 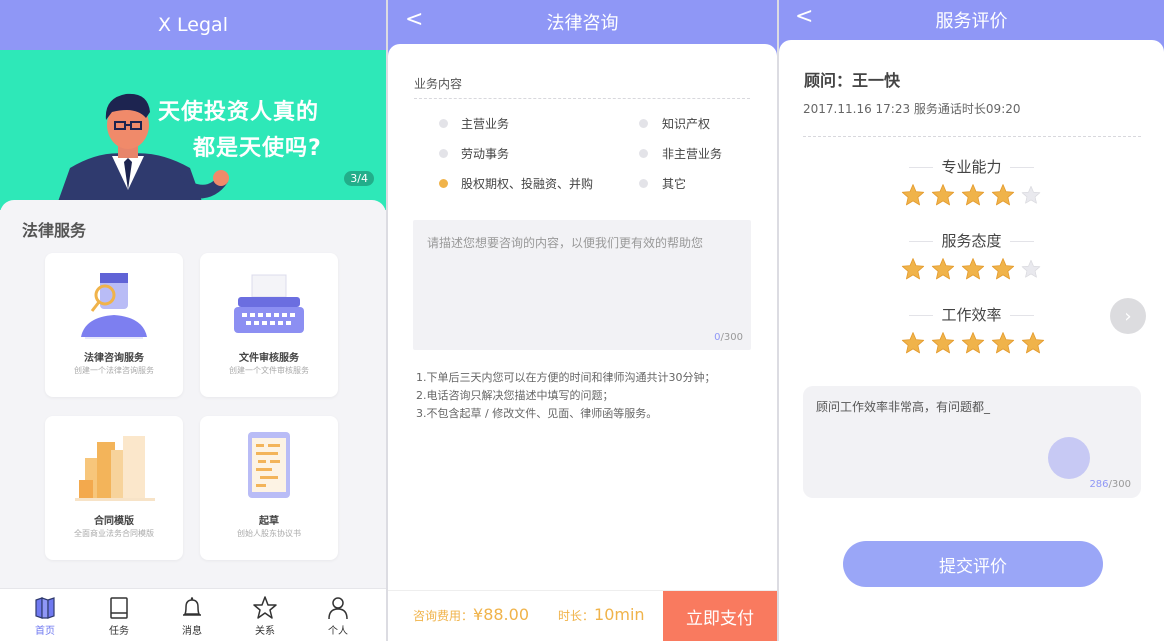 I want to click on card-title: 文件审核服务, so click(x=269, y=358).